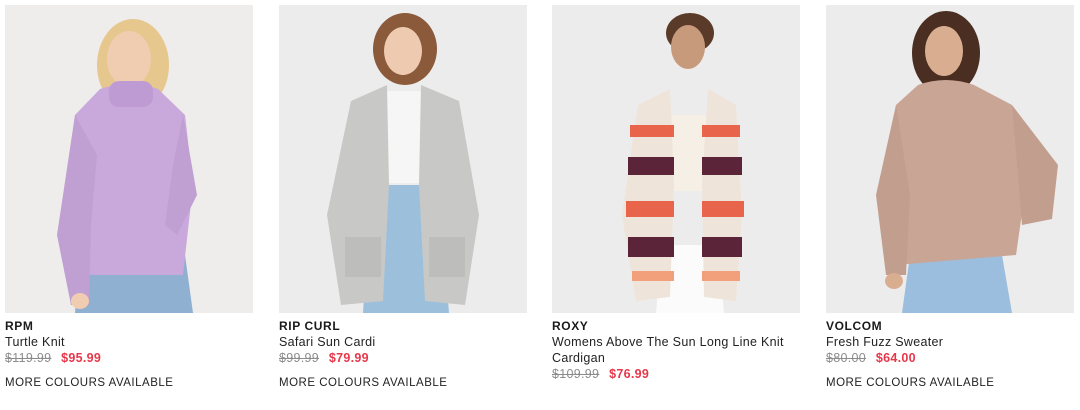 This screenshot has width=1080, height=410. I want to click on product-price: $119.99 $95.99, so click(129, 358).